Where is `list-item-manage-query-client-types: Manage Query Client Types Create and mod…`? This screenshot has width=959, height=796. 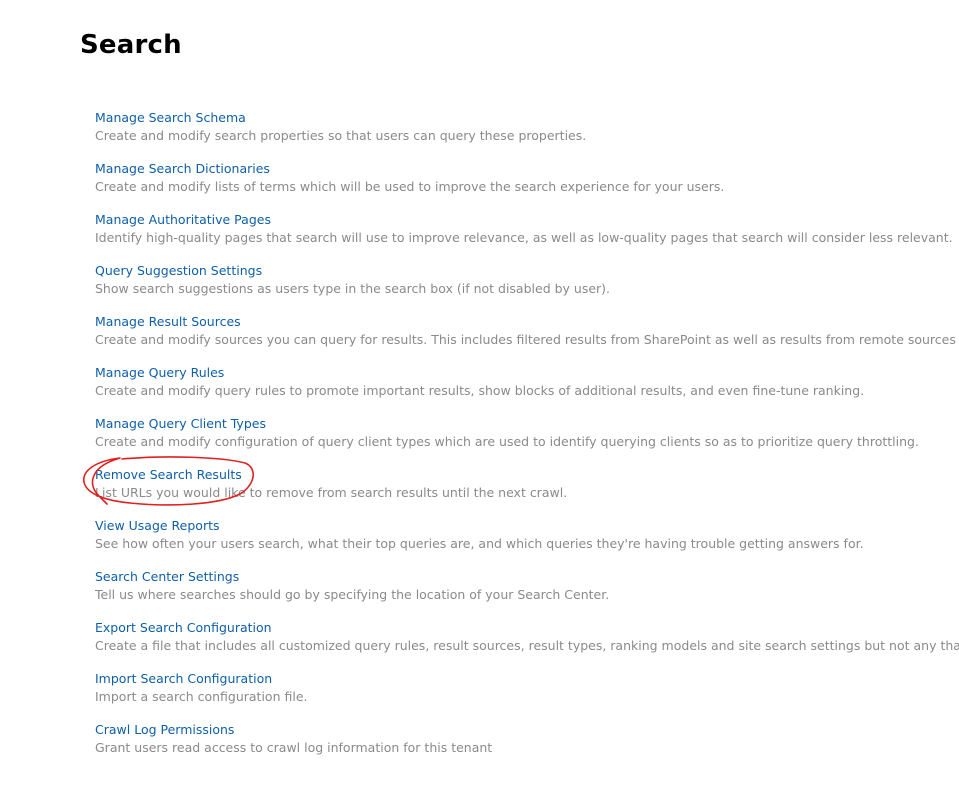
list-item-manage-query-client-types: Manage Query Client Types Create and mod… is located at coordinates (527, 440).